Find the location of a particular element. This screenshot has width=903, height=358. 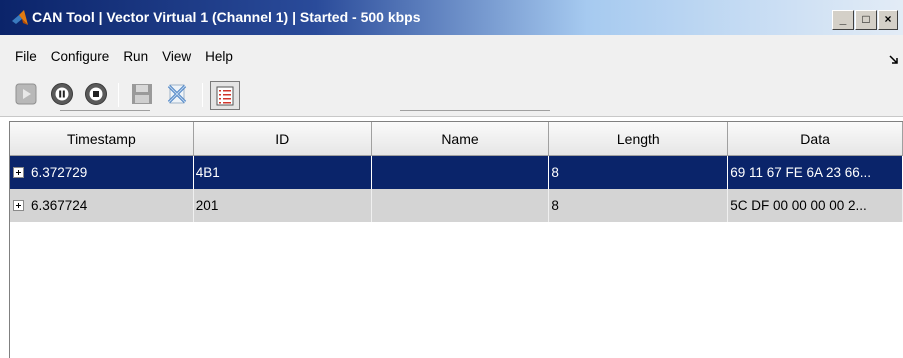

clear-icon is located at coordinates (177, 94).